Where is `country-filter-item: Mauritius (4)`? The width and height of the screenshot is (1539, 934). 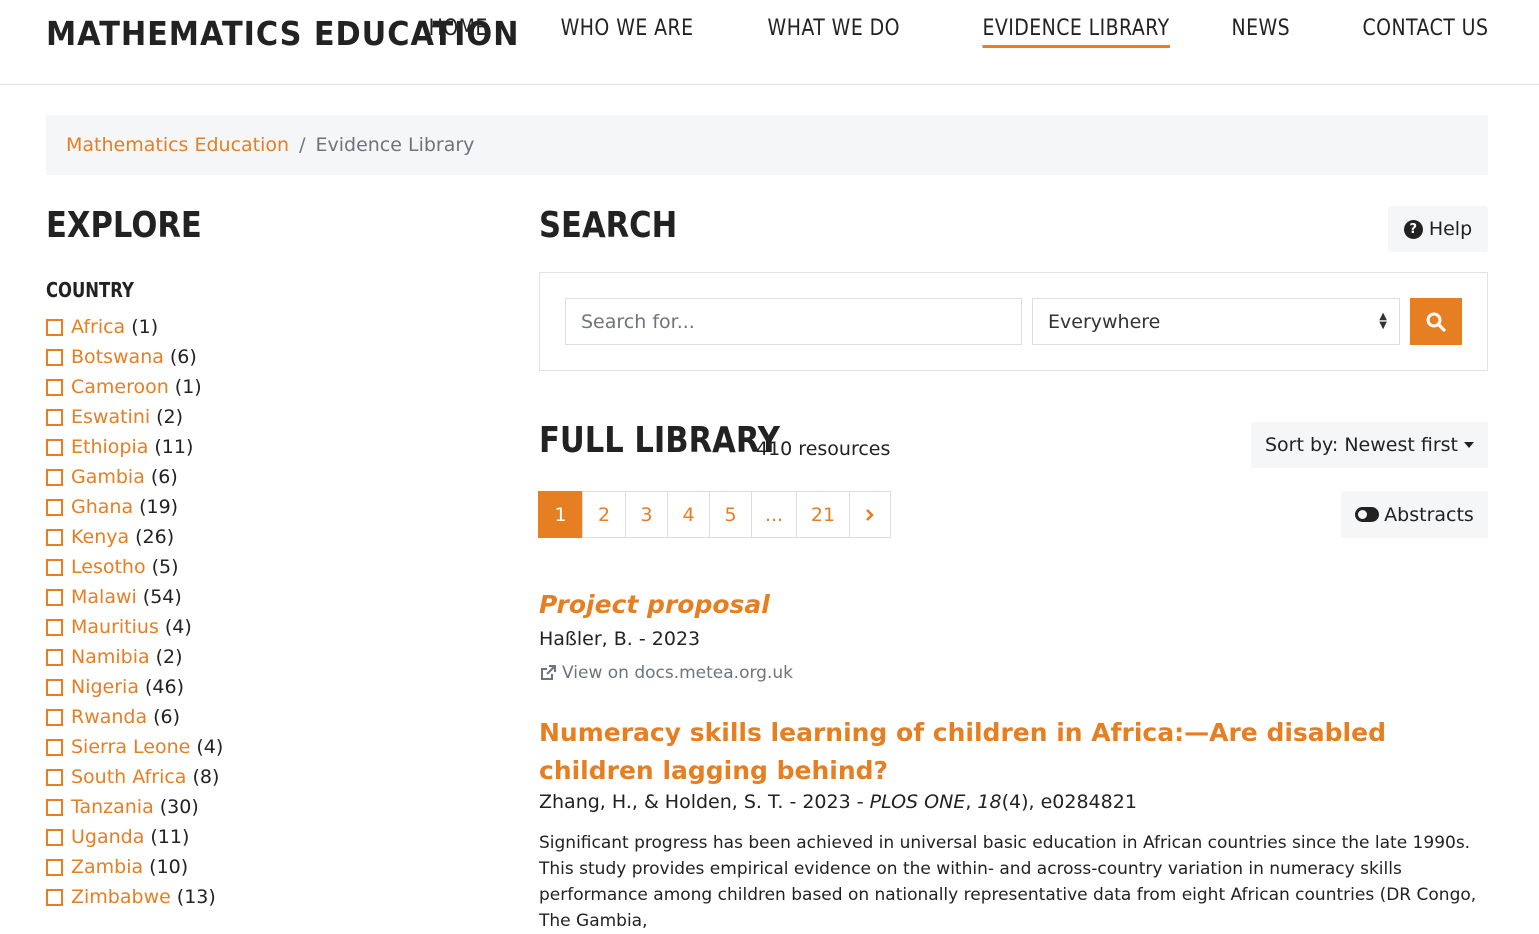 country-filter-item: Mauritius (4) is located at coordinates (134, 627).